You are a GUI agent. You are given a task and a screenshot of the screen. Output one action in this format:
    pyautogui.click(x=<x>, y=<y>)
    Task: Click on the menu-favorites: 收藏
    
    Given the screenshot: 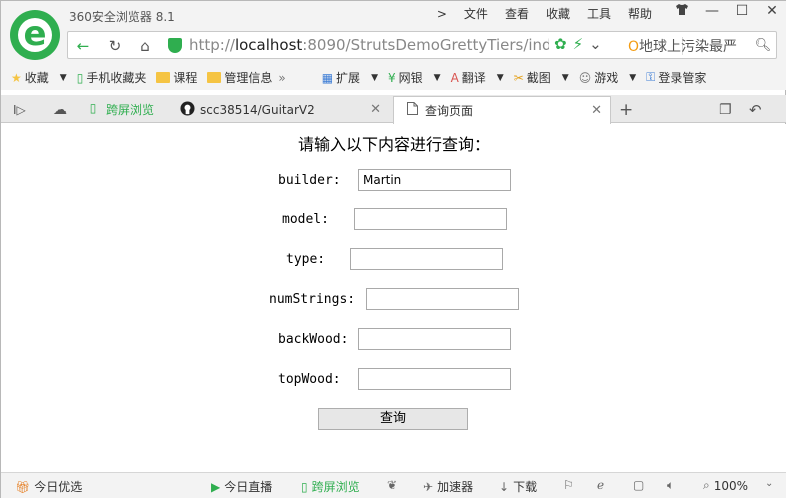 What is the action you would take?
    pyautogui.click(x=558, y=14)
    